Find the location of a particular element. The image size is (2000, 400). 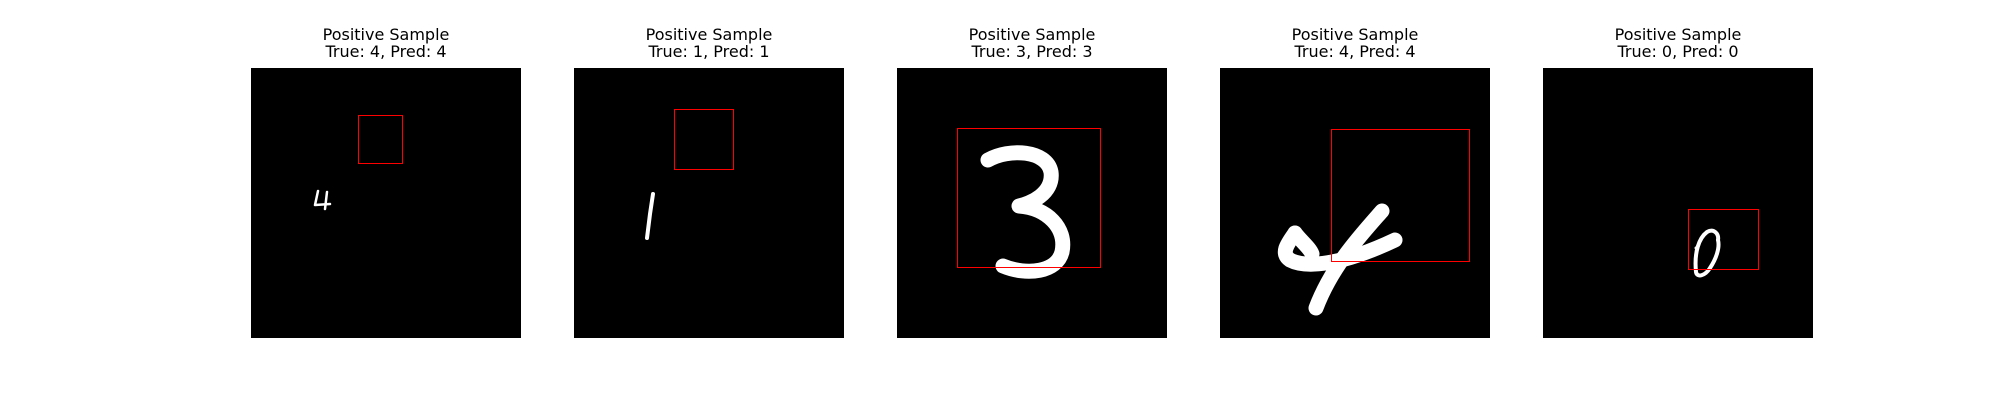

sample-panel-4: Positive Sample True: 4, Pred: 4 is located at coordinates (1355, 182).